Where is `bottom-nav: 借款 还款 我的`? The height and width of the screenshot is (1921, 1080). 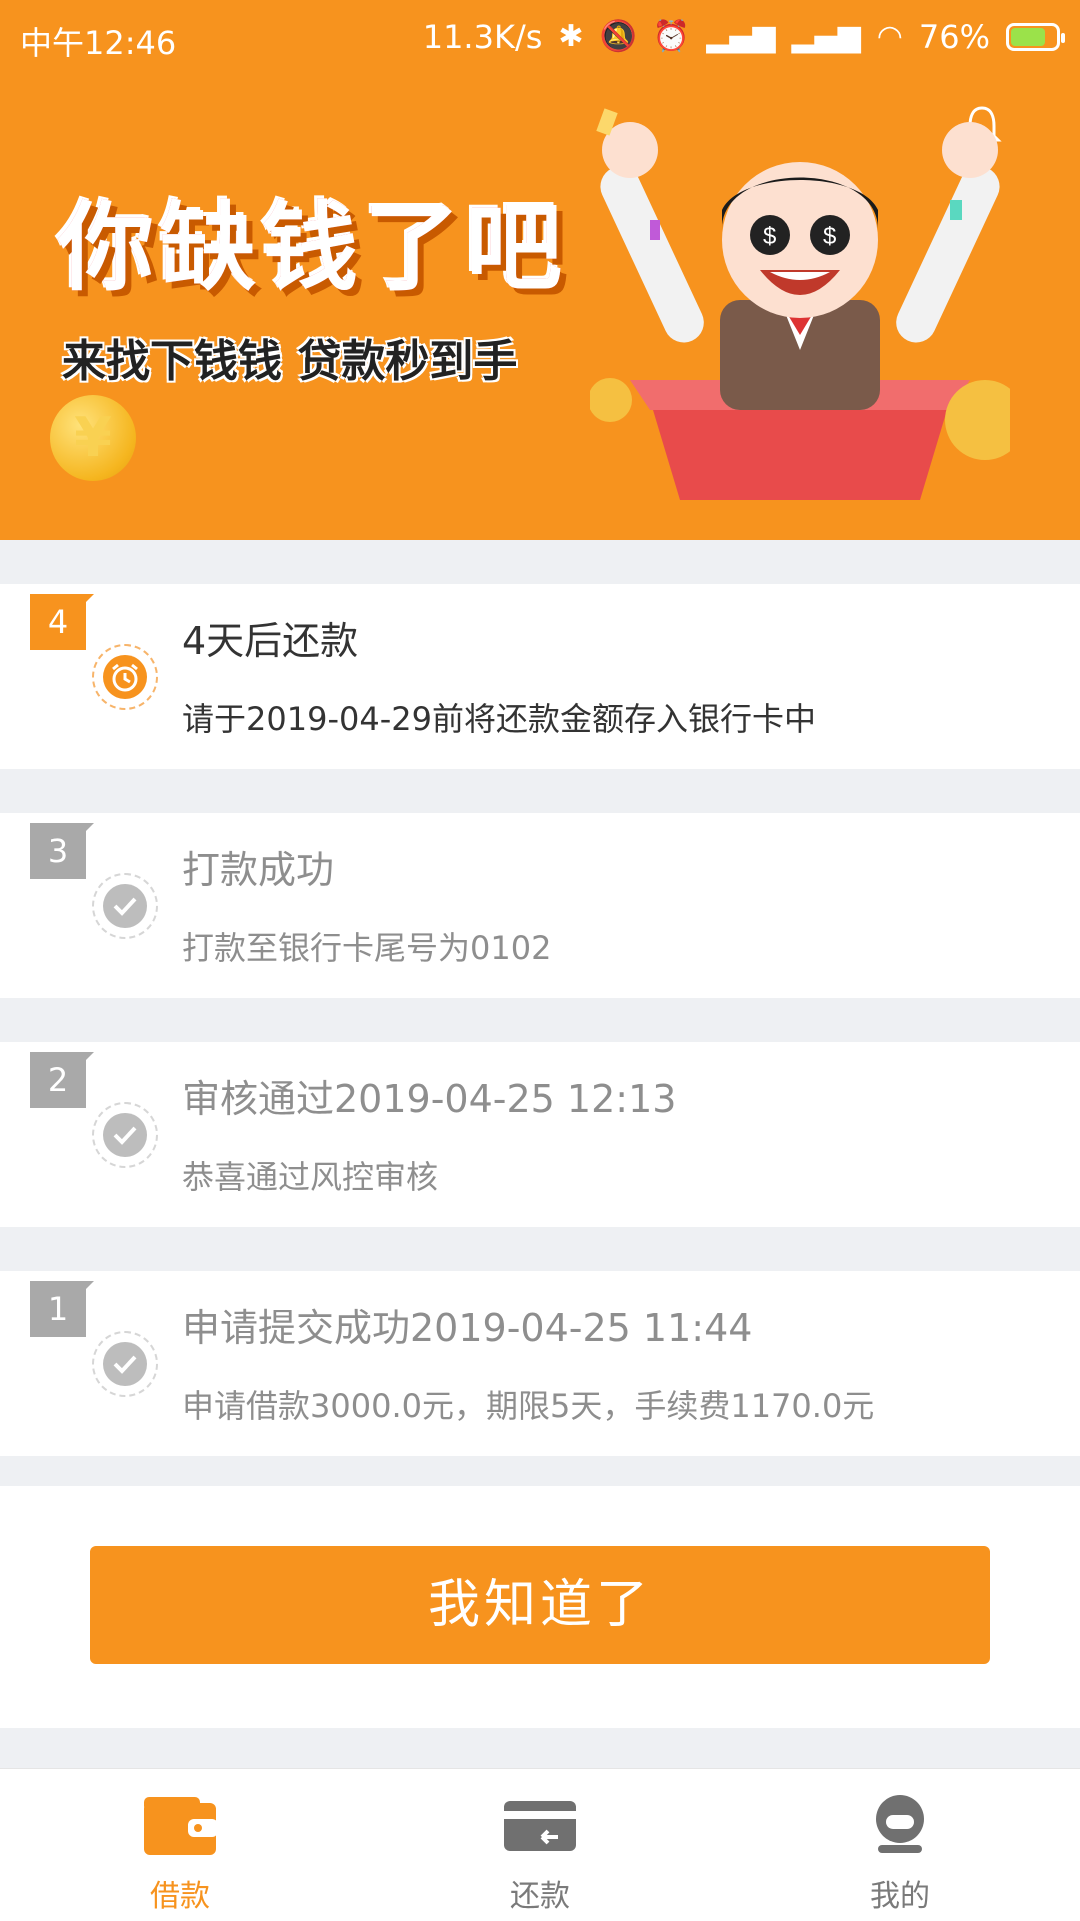 bottom-nav: 借款 还款 我的 is located at coordinates (540, 1844).